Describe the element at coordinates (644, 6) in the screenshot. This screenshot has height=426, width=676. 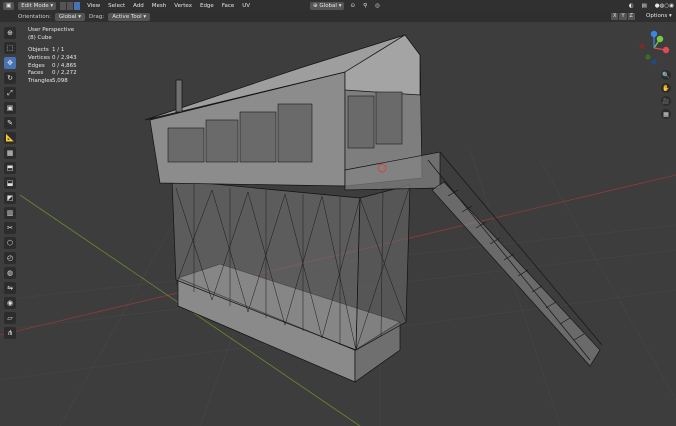
I see `xray-icon: ▤` at that location.